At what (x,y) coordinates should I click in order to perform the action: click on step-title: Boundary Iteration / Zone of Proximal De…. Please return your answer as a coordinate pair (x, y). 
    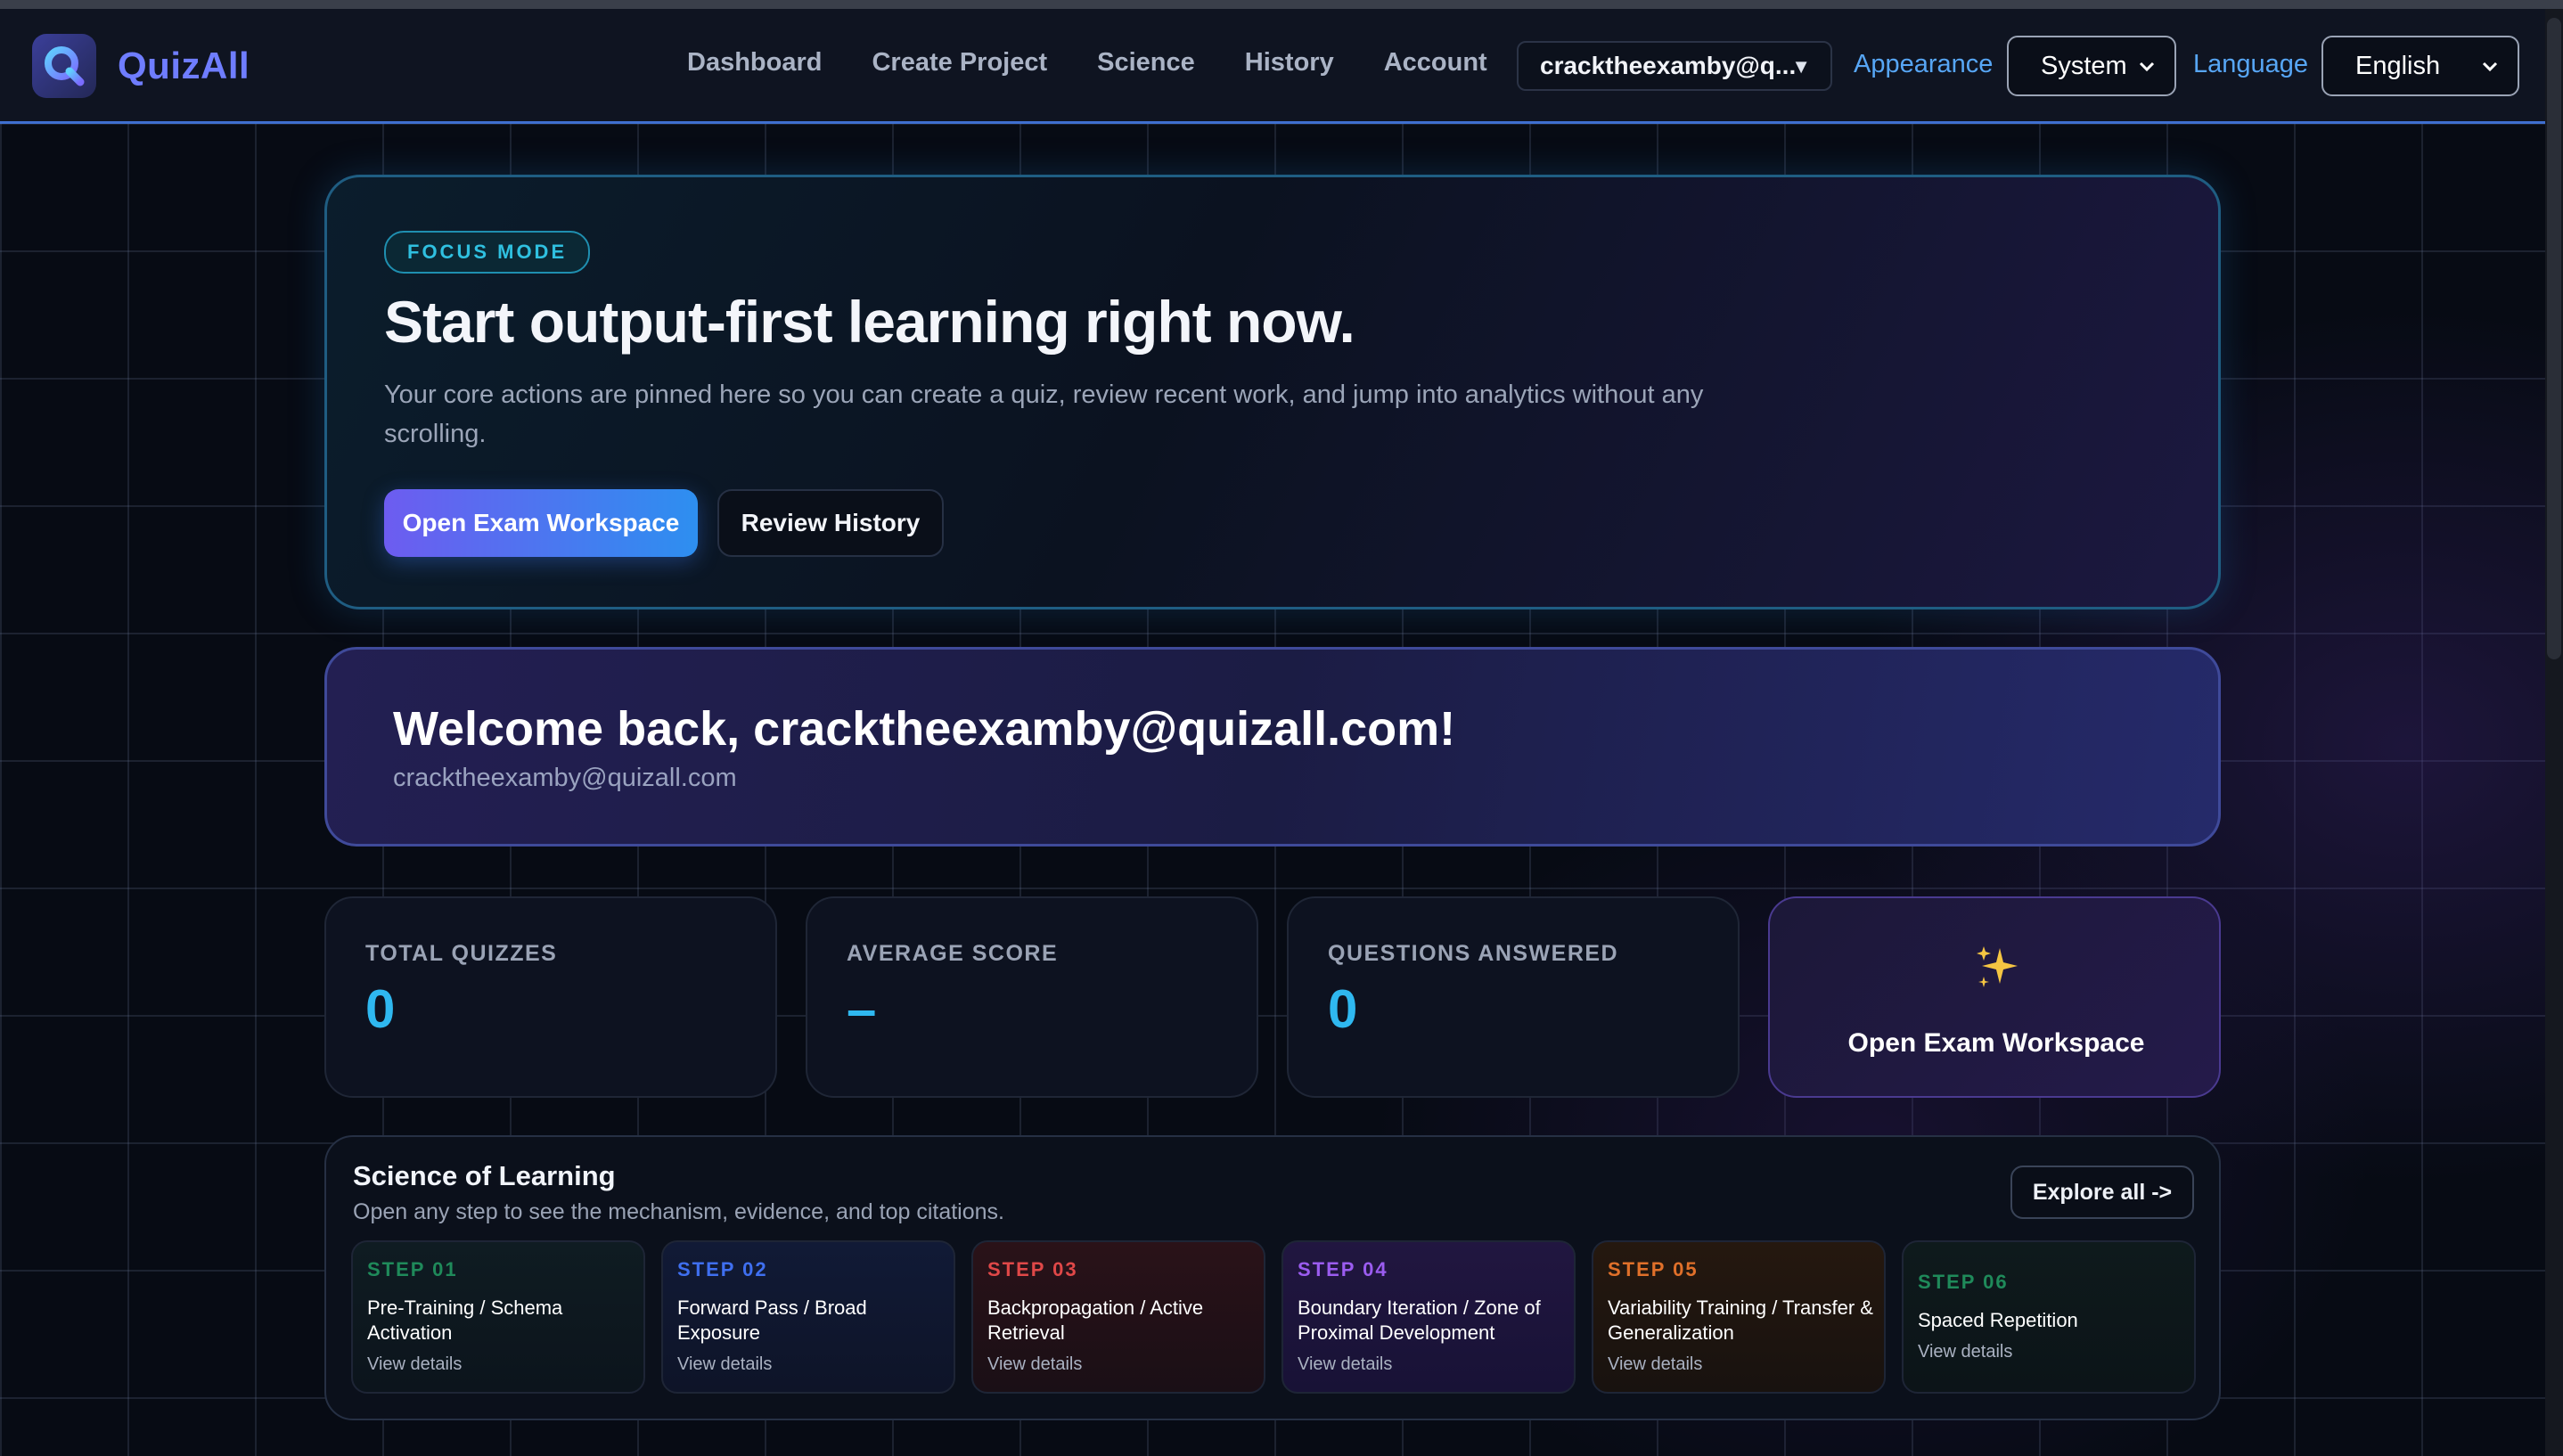
    Looking at the image, I should click on (1419, 1320).